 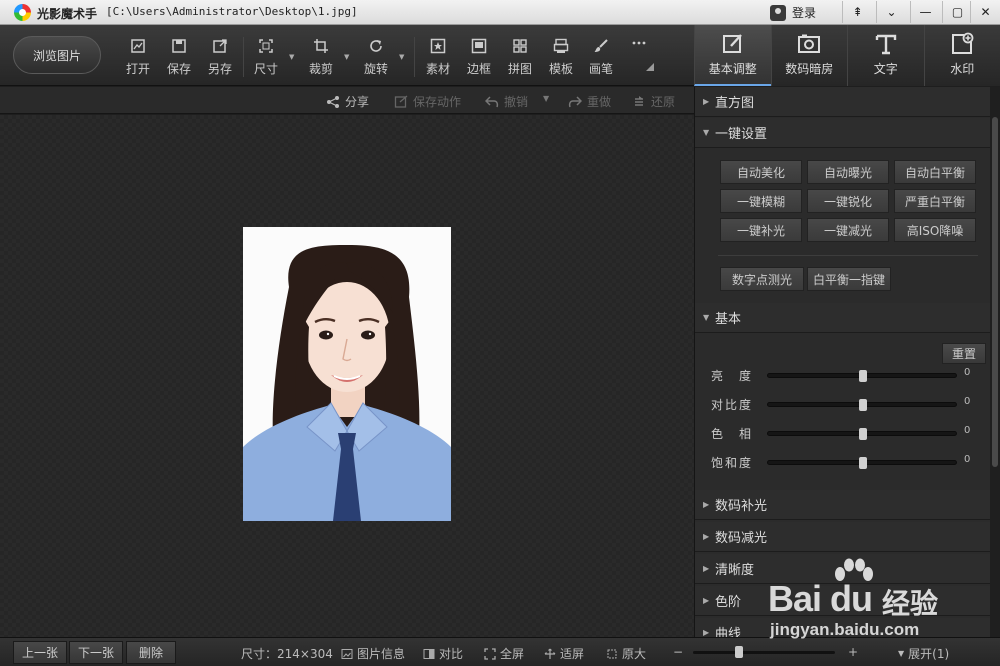 What do you see at coordinates (853, 652) in the screenshot?
I see `zoom-in-button: +` at bounding box center [853, 652].